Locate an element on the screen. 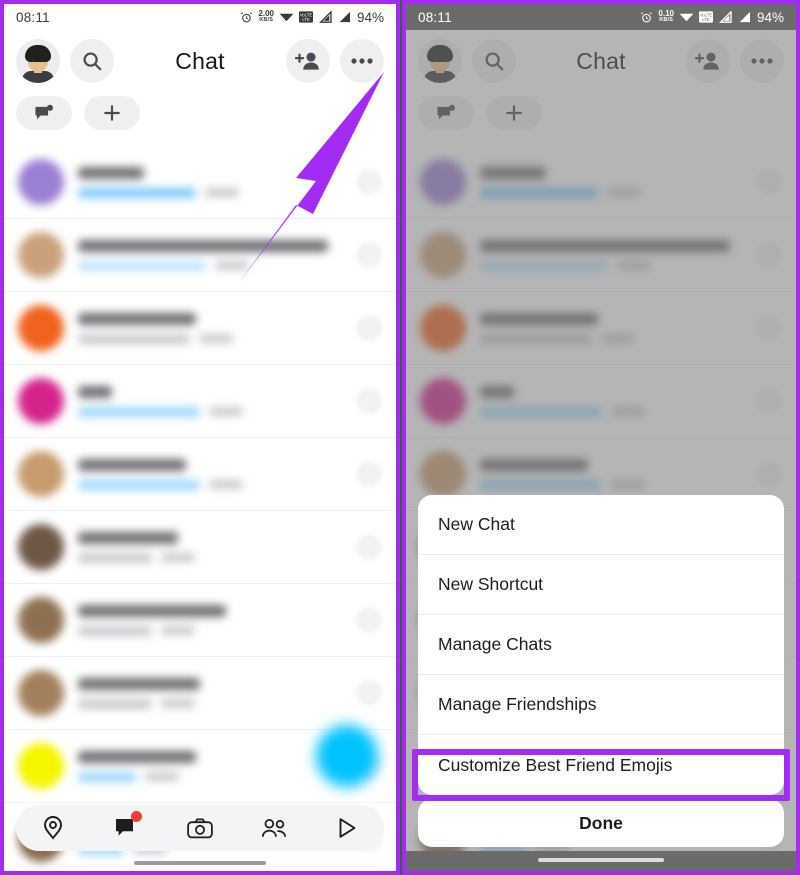 Image resolution: width=800 pixels, height=875 pixels. new-item-button is located at coordinates (112, 113).